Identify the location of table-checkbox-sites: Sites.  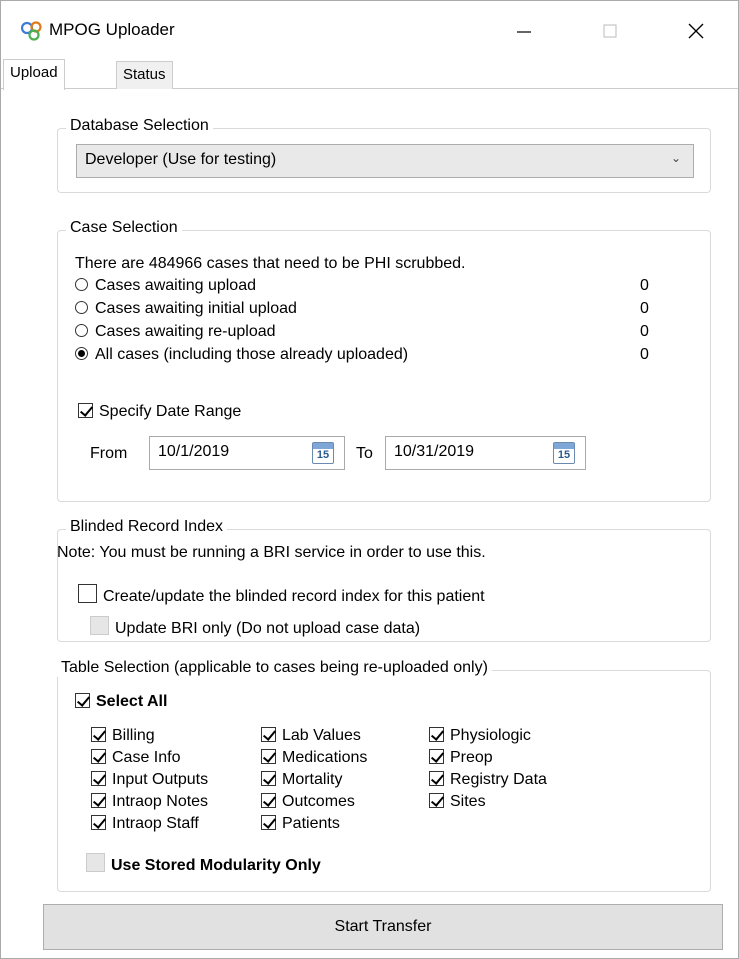
(457, 802).